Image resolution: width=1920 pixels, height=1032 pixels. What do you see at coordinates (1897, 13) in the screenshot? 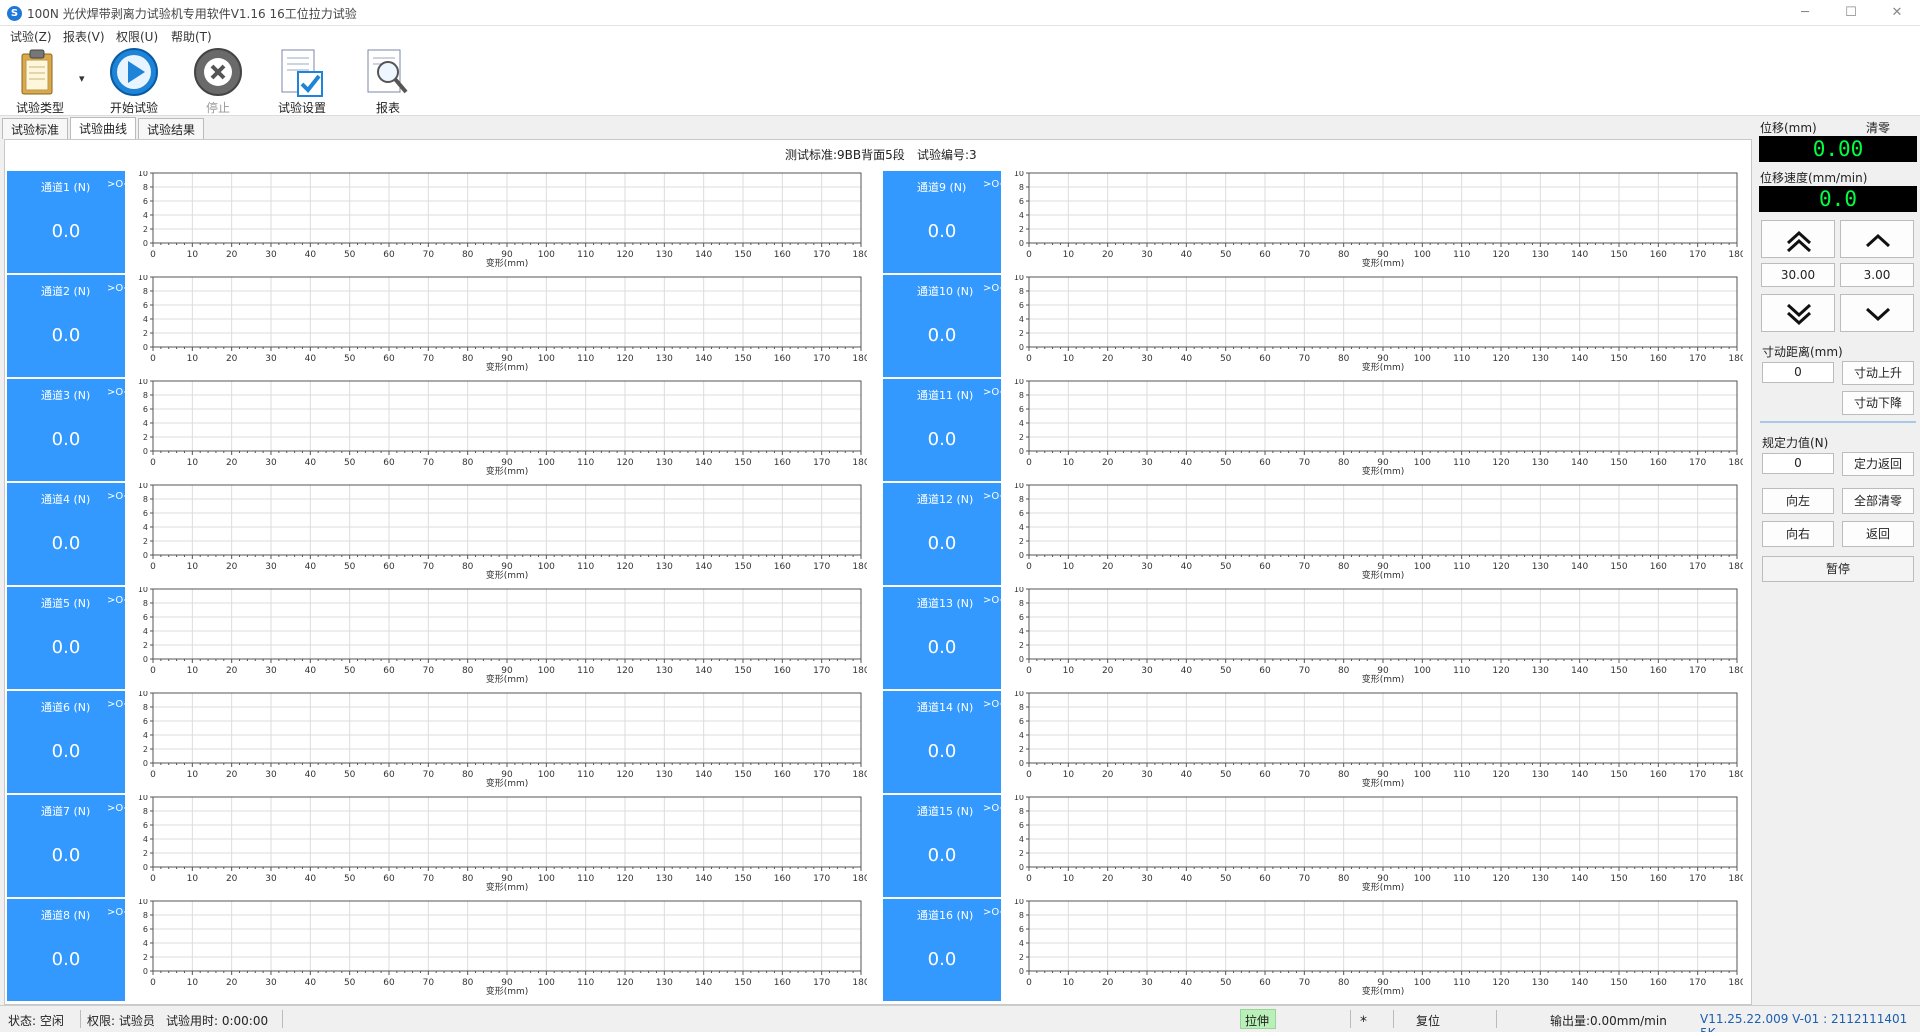
I see `close-button: ✕` at bounding box center [1897, 13].